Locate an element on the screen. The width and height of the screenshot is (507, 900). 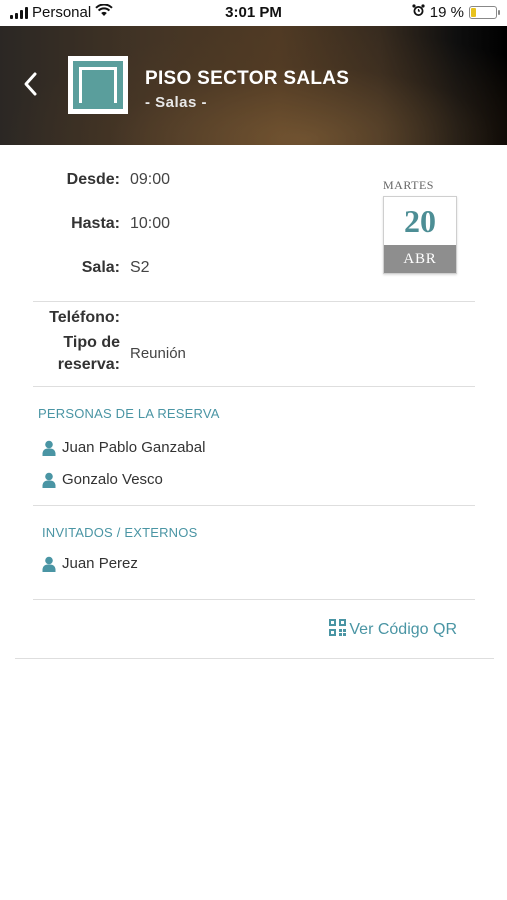
tipo-reserva-value: Reunión is located at coordinates (158, 353).